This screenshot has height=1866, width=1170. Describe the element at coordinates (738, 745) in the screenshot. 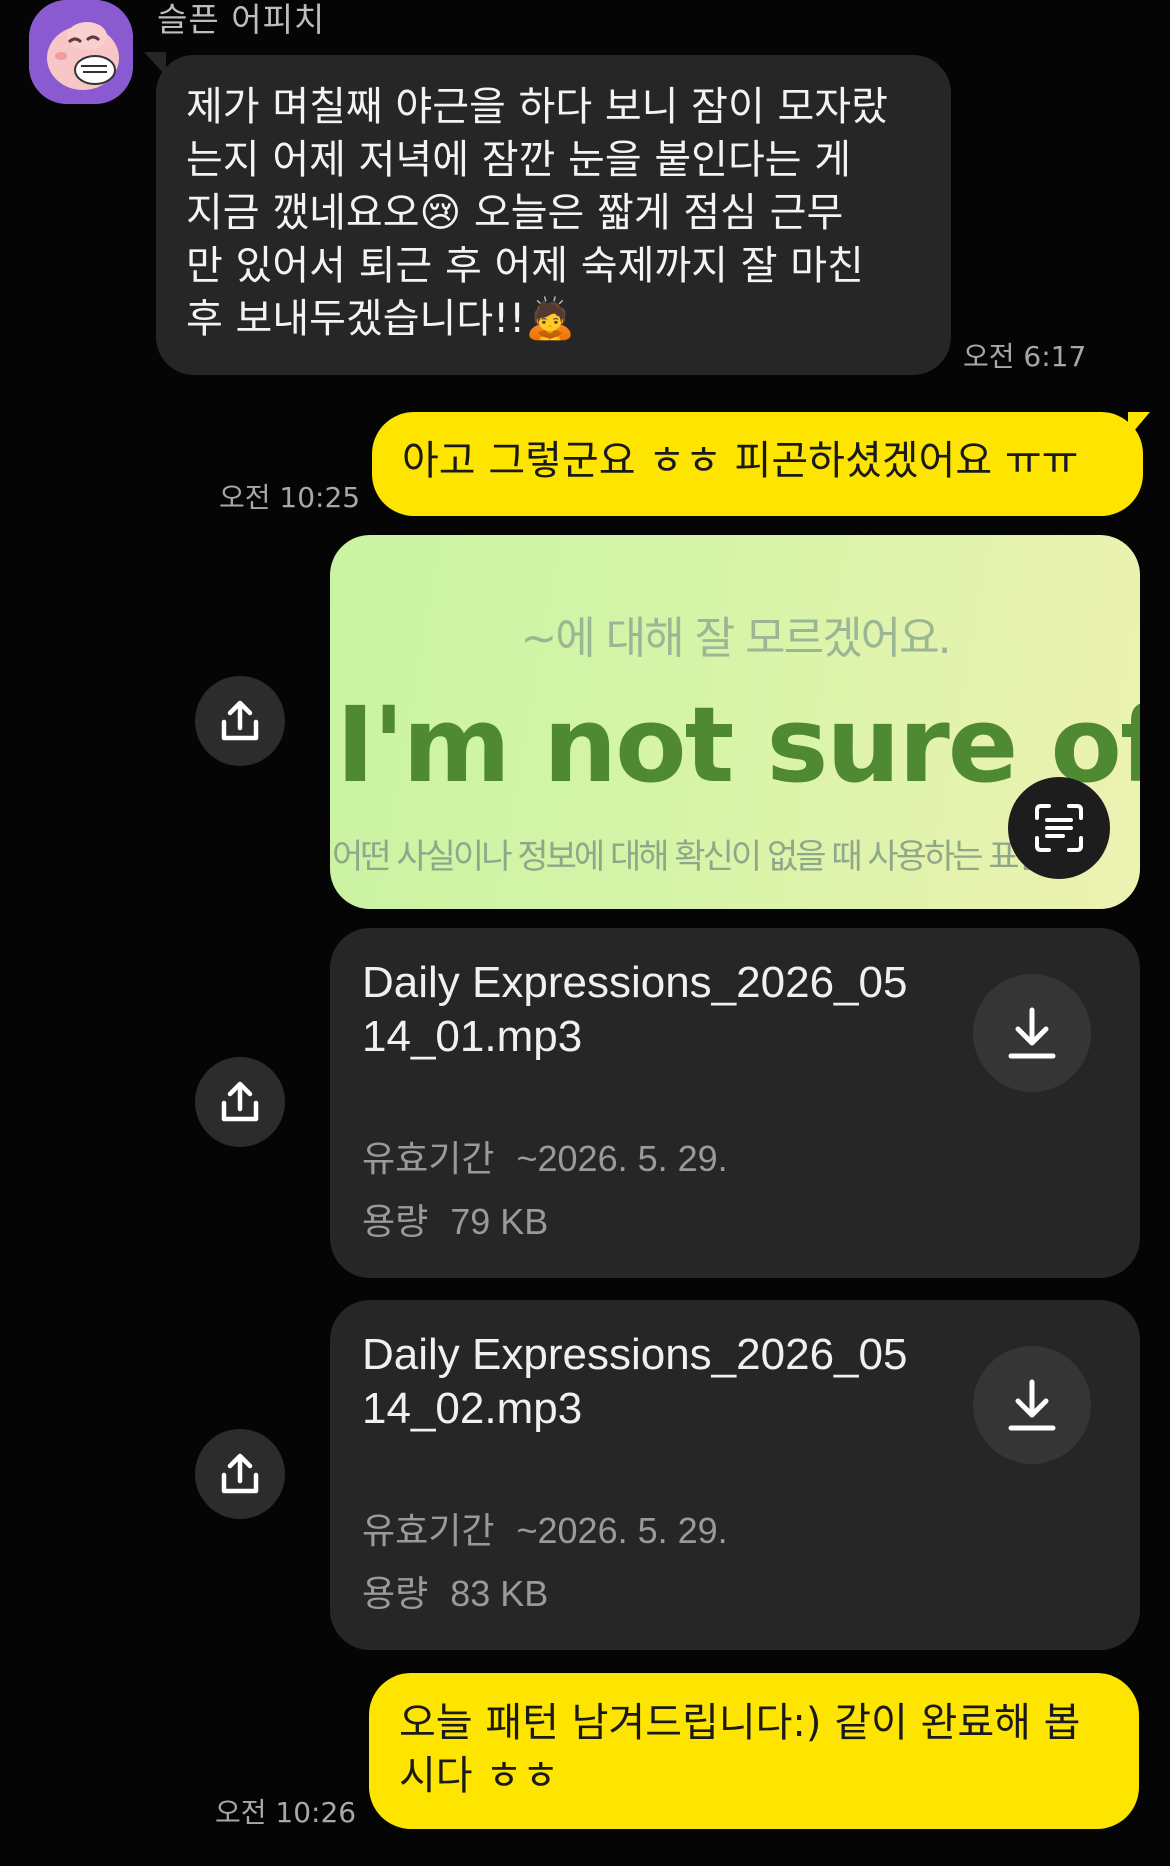

I see `image-english-expression: I'm not sure of ~` at that location.